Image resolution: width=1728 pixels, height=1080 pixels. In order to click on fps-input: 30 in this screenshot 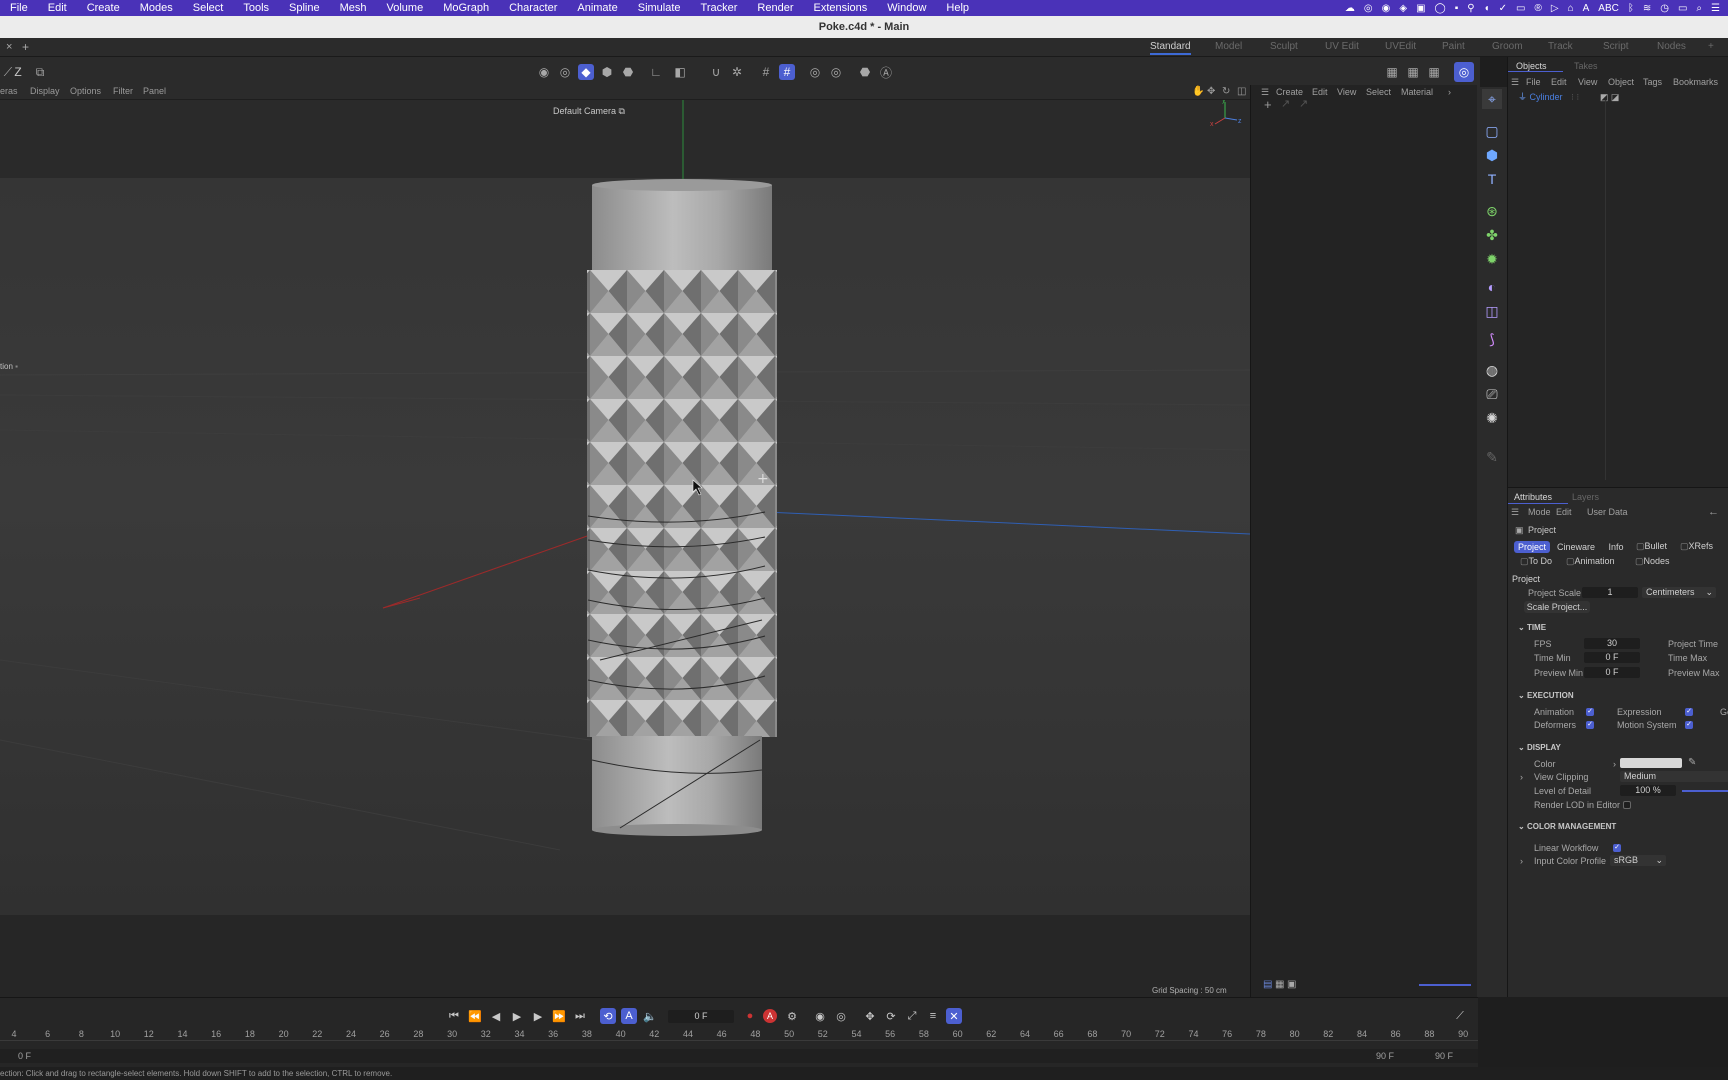, I will do `click(1612, 643)`.